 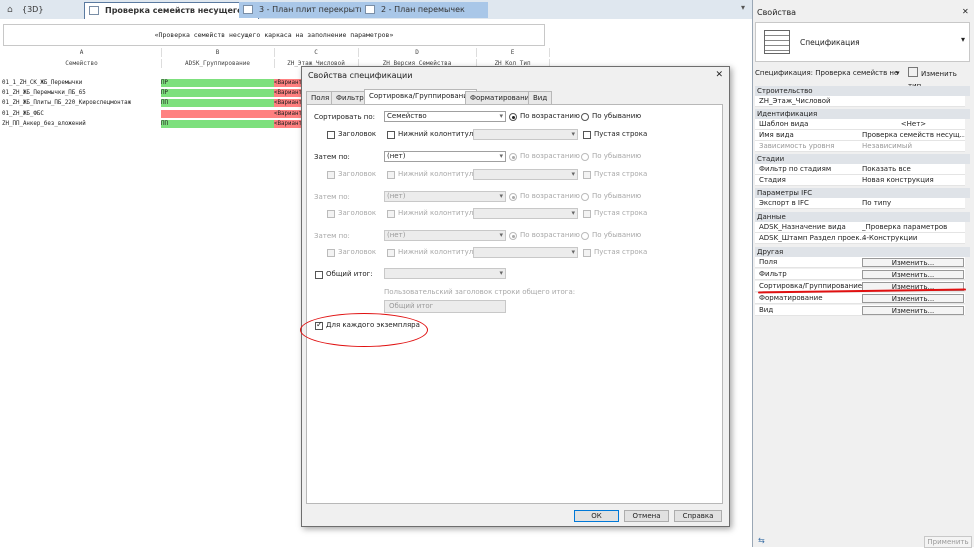 What do you see at coordinates (860, 101) in the screenshot?
I see `prop-floor-number: ZH_Этаж_Числовой` at bounding box center [860, 101].